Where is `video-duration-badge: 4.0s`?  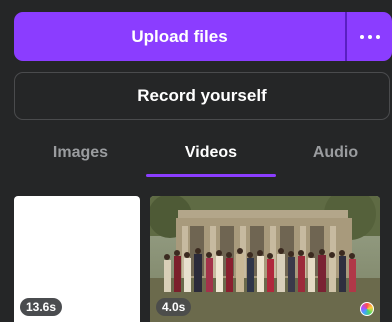
video-duration-badge: 4.0s is located at coordinates (174, 307).